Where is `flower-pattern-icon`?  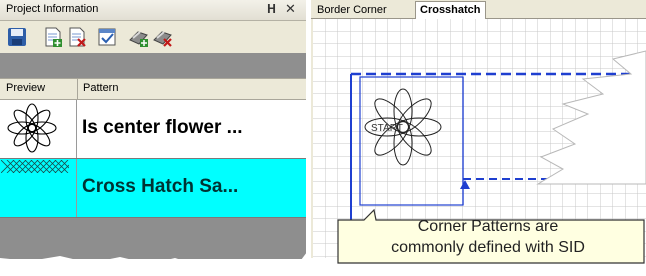
flower-pattern-icon is located at coordinates (32, 128).